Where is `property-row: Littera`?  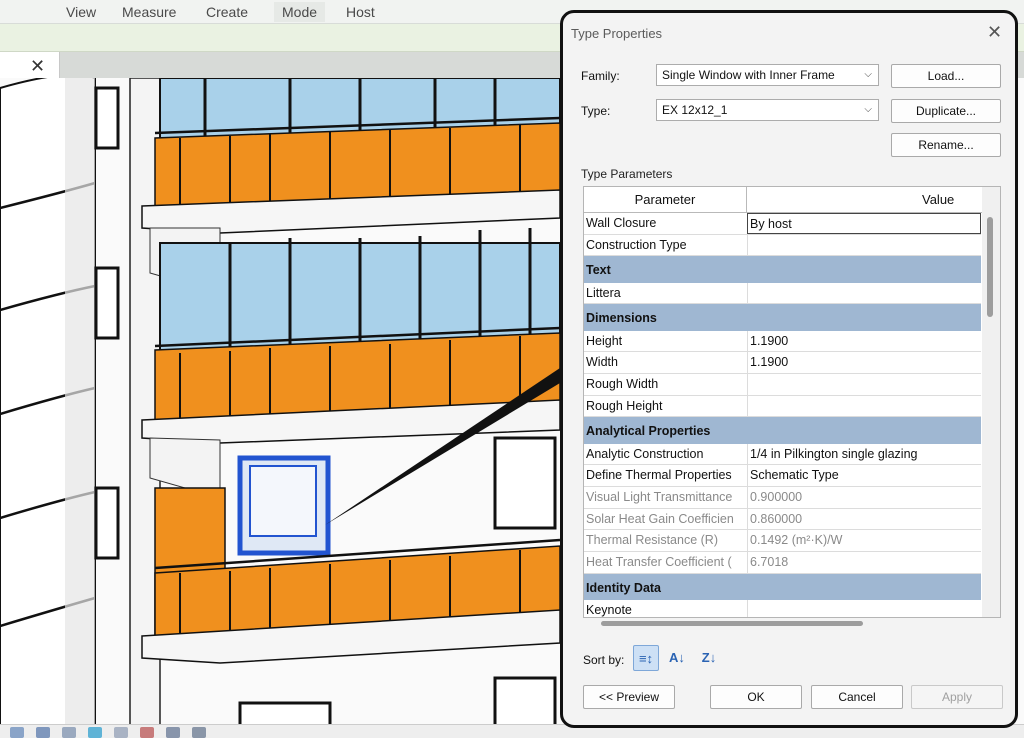 property-row: Littera is located at coordinates (782, 293).